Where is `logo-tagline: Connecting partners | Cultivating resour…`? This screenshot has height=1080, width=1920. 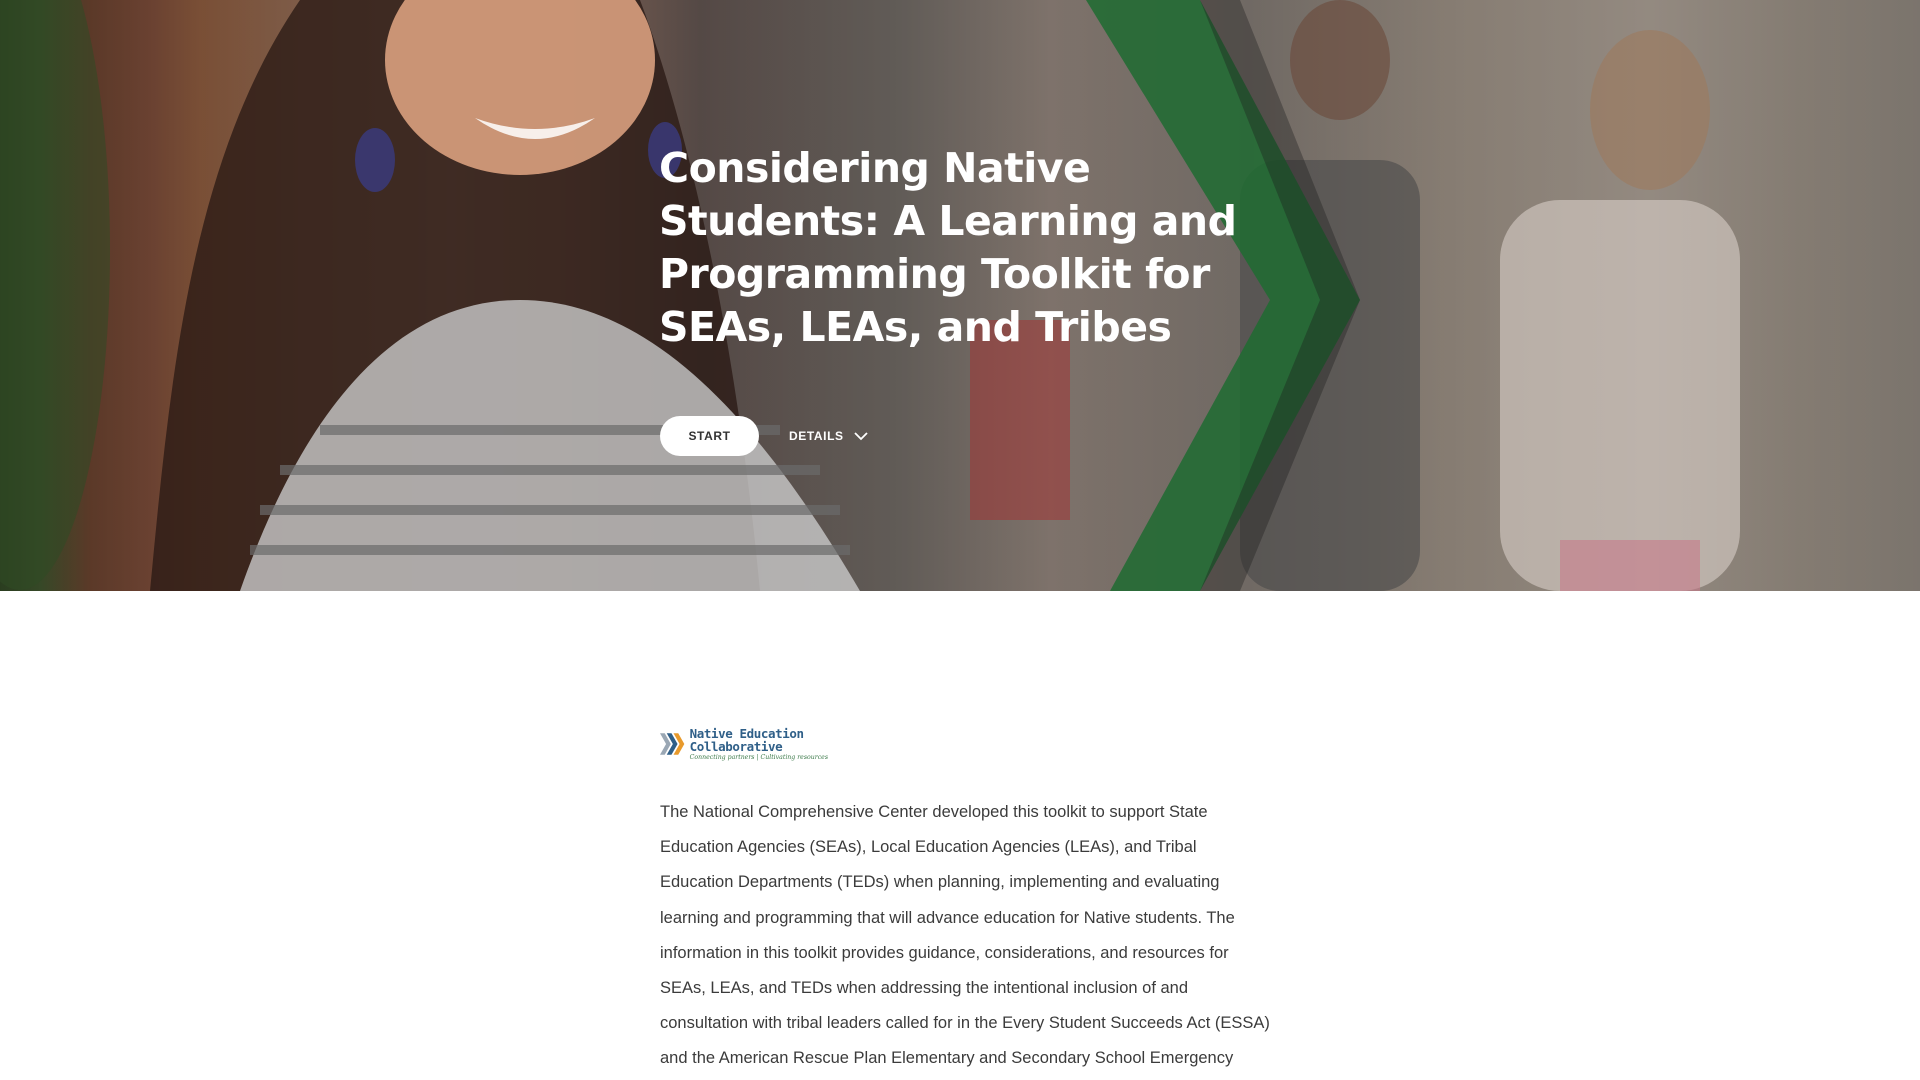 logo-tagline: Connecting partners | Cultivating resour… is located at coordinates (758, 757).